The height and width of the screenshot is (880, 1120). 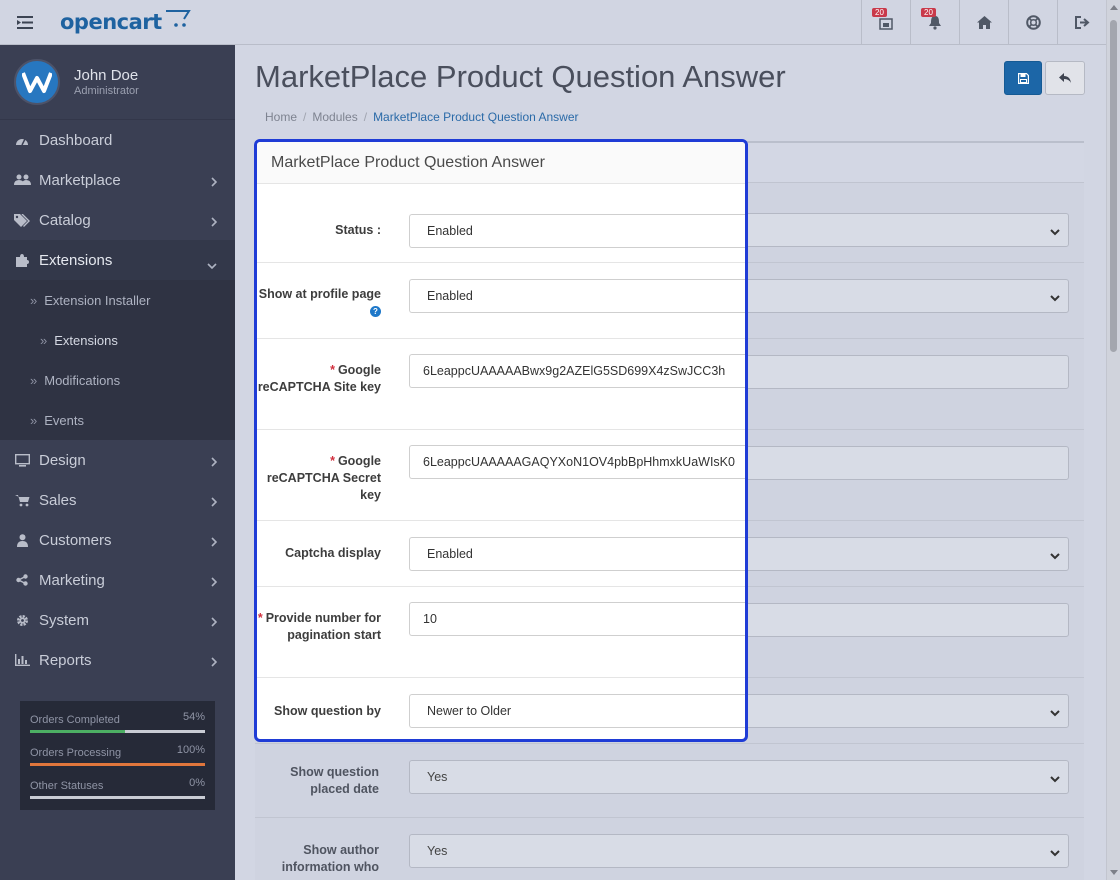 I want to click on secret-key-input: 6LeappcUAAAAAGAQYXoN1OV4pbBpHhmxkUaWIsK0, so click(x=577, y=462).